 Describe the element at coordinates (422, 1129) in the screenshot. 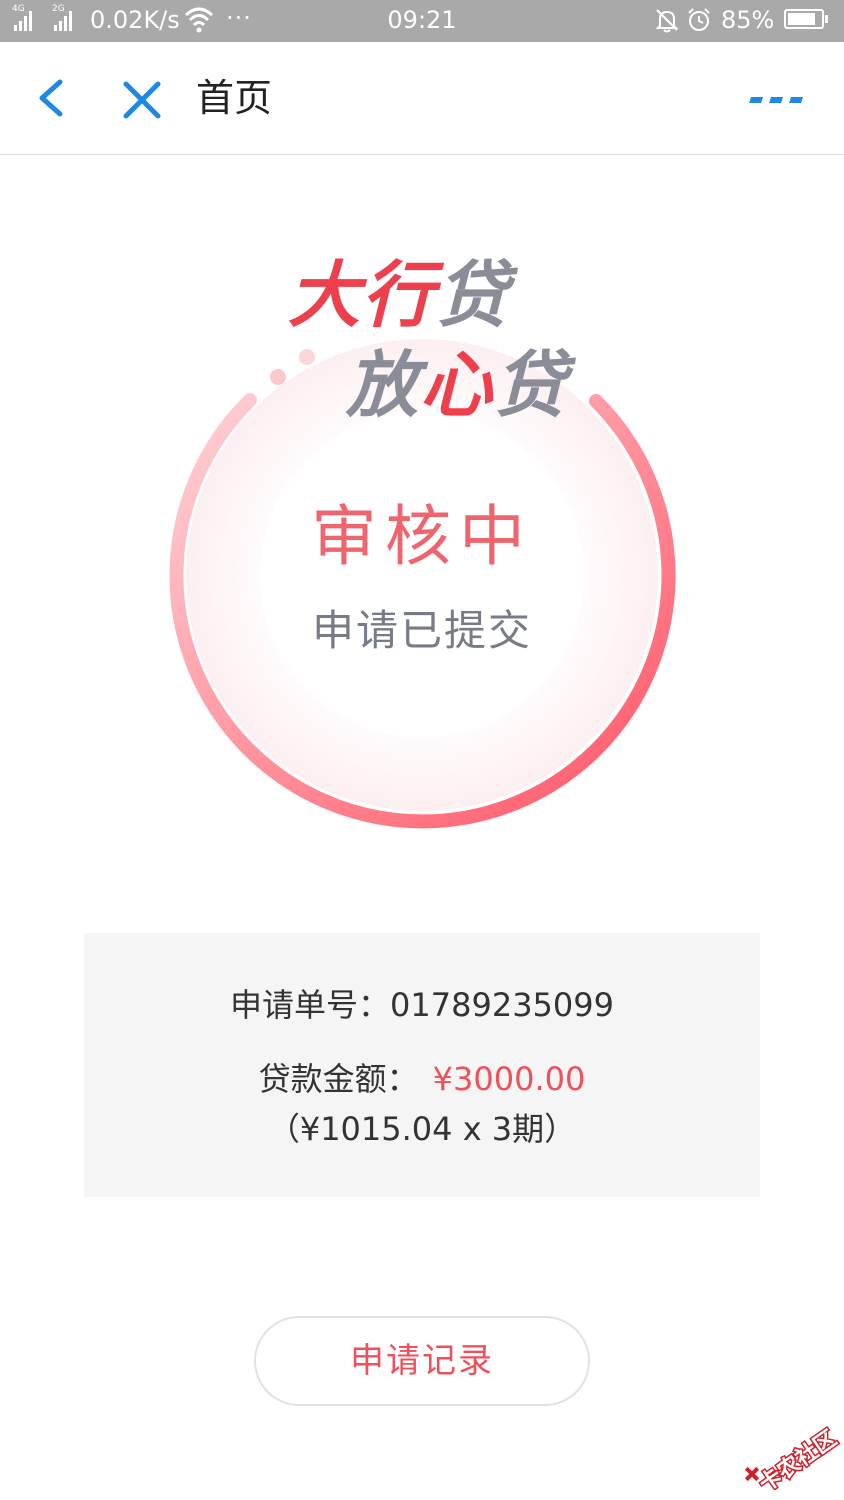

I see `installment-detail: （¥1015.04 x 3期）` at that location.